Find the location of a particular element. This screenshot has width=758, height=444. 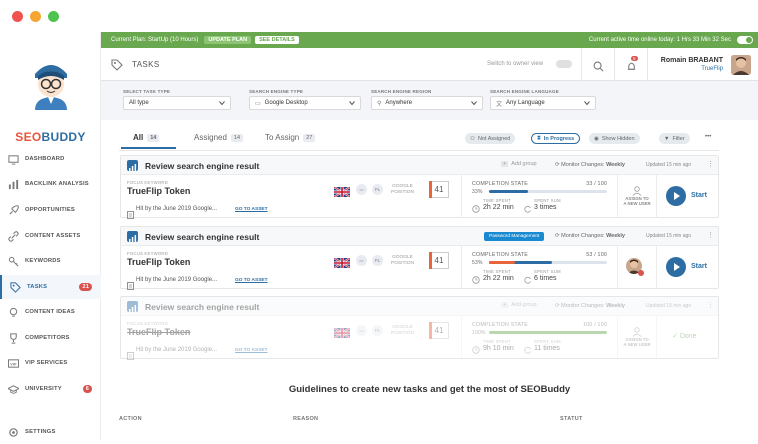

filter-select-3: 文 Any Language is located at coordinates (543, 103).